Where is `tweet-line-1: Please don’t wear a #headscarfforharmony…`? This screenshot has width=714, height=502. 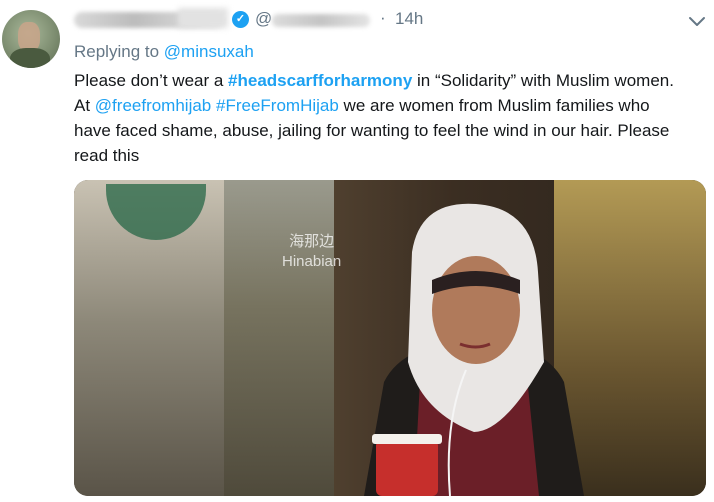
tweet-line-1: Please don’t wear a #headscarfforharmony… is located at coordinates (389, 80).